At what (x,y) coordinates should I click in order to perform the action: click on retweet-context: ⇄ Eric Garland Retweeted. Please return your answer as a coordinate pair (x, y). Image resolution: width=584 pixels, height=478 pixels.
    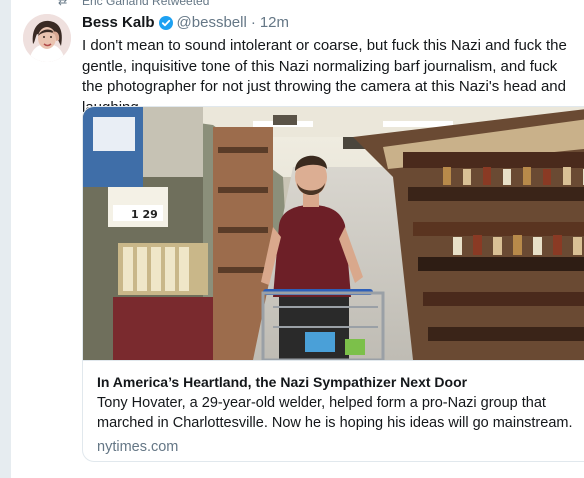
    Looking at the image, I should click on (133, 4).